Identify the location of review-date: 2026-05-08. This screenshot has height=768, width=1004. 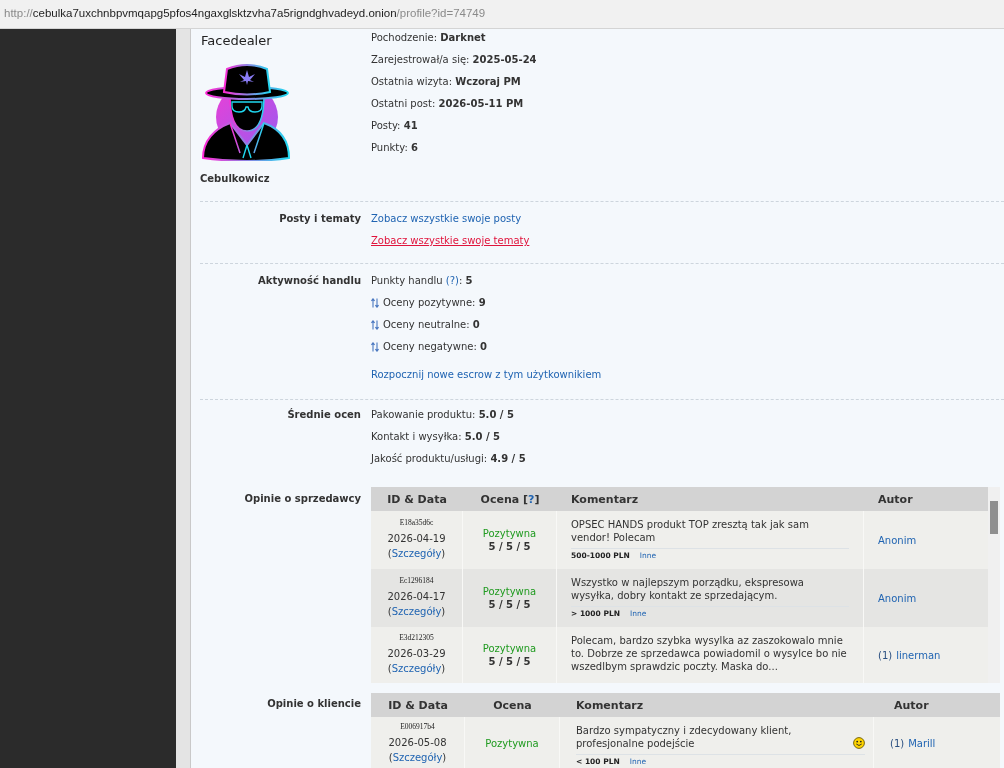
(417, 742).